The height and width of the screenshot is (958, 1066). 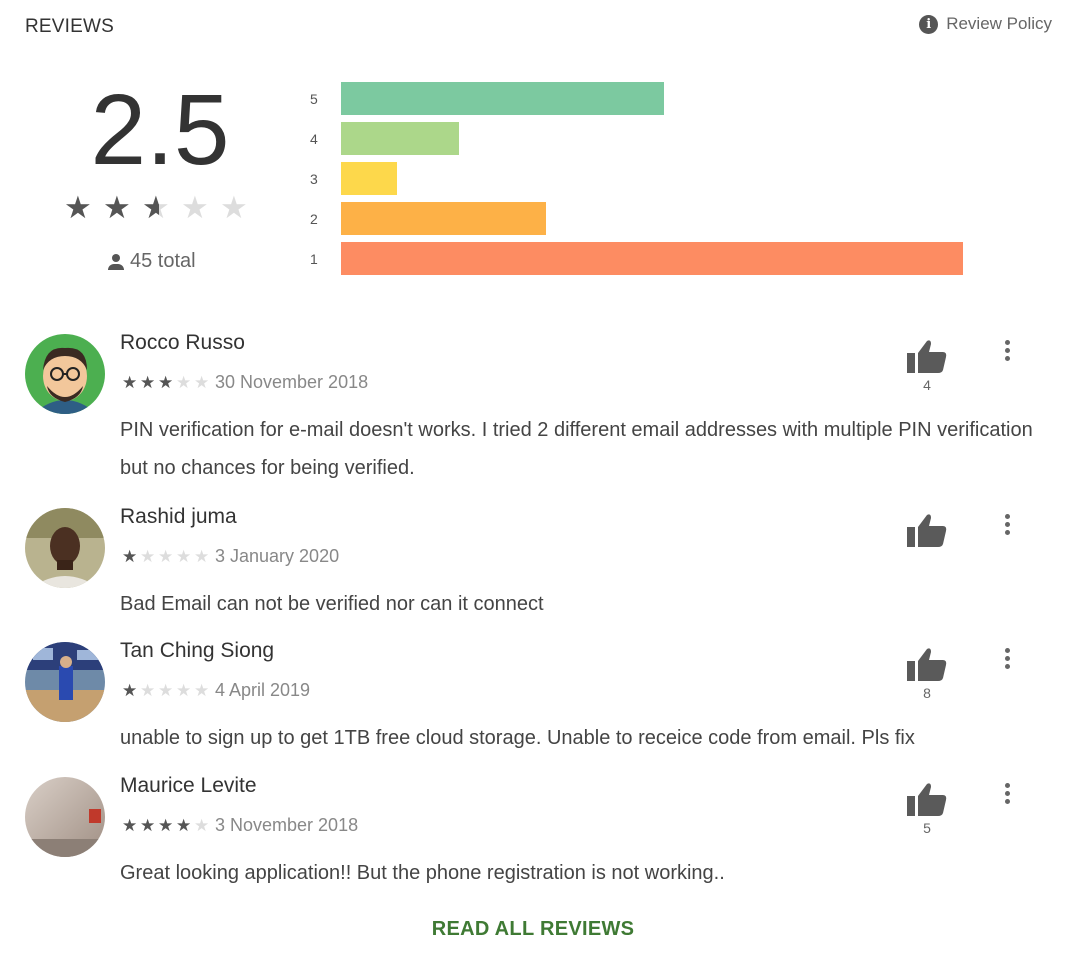 I want to click on reviewer-name: Rocco Russo, so click(x=182, y=343).